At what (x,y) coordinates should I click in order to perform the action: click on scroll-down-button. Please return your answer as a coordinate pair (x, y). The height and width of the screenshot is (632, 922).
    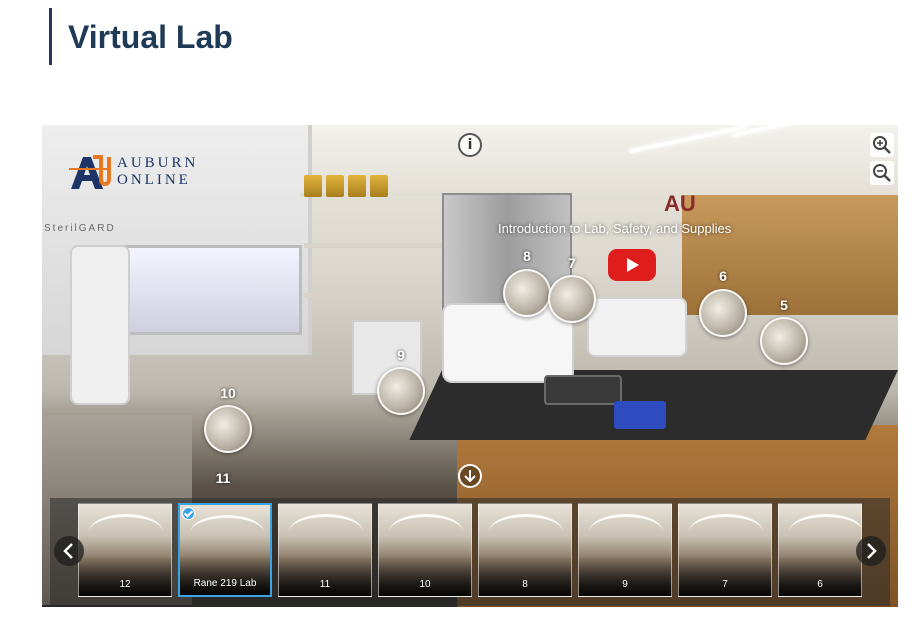
    Looking at the image, I should click on (470, 476).